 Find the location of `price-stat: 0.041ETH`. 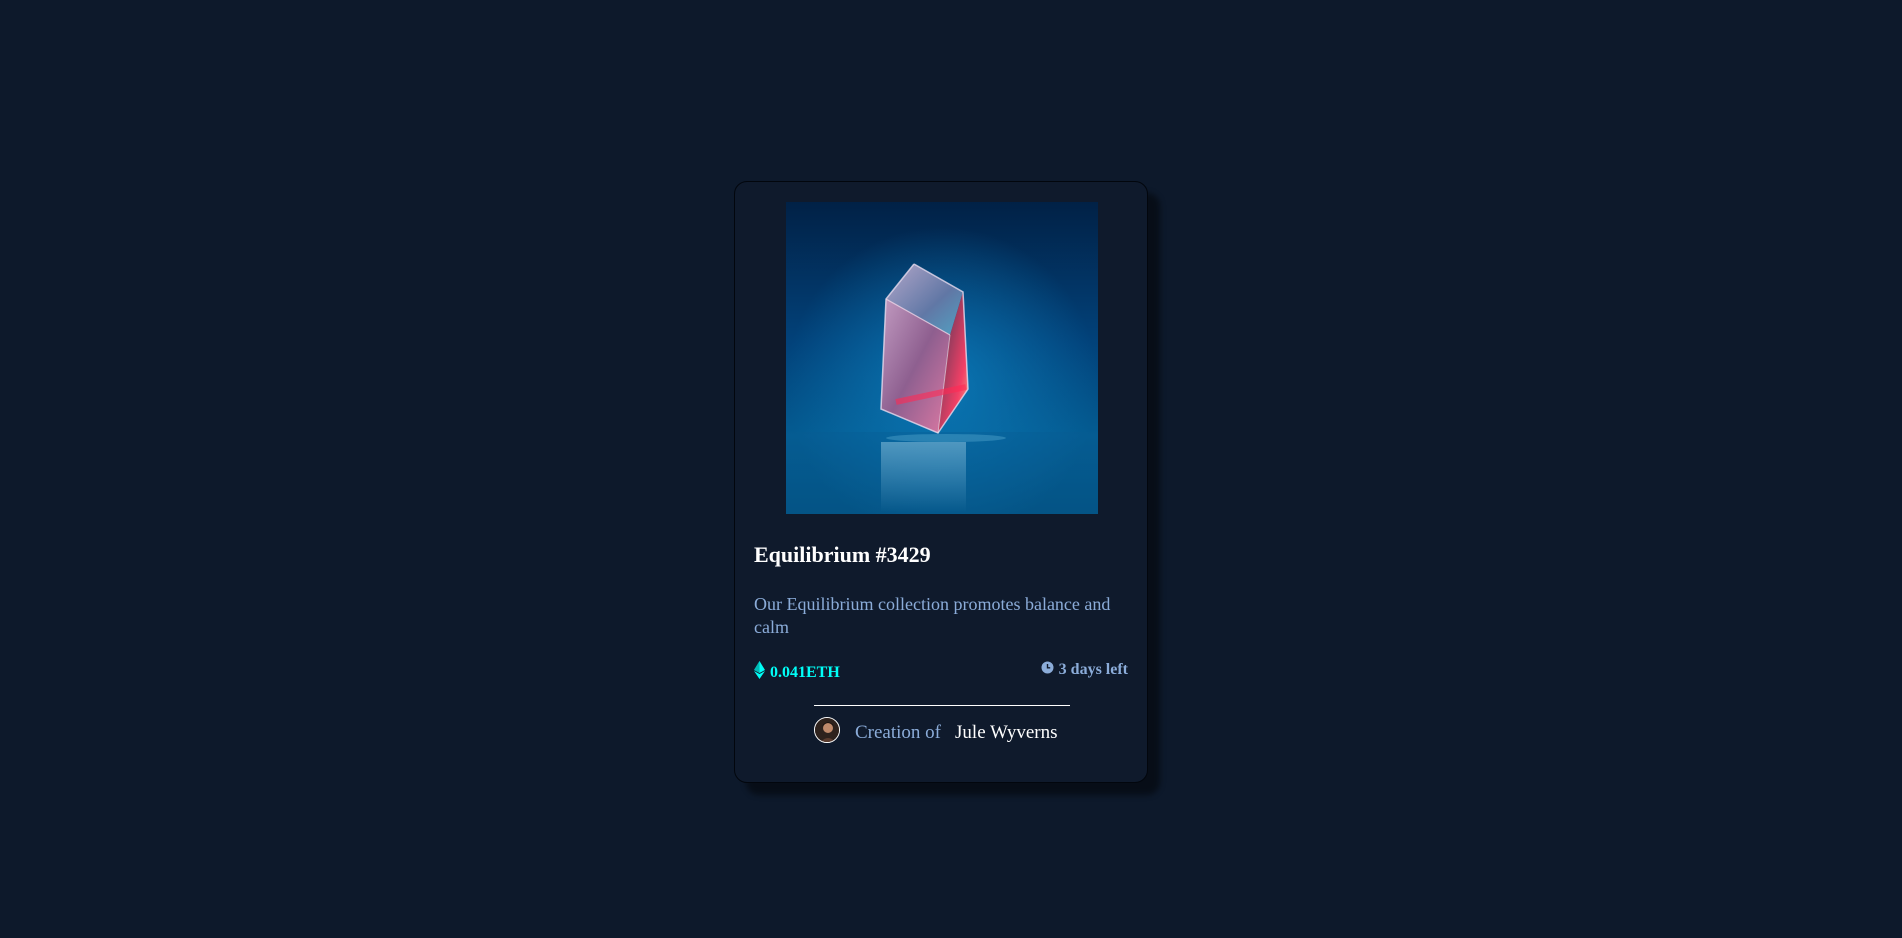

price-stat: 0.041ETH is located at coordinates (797, 672).